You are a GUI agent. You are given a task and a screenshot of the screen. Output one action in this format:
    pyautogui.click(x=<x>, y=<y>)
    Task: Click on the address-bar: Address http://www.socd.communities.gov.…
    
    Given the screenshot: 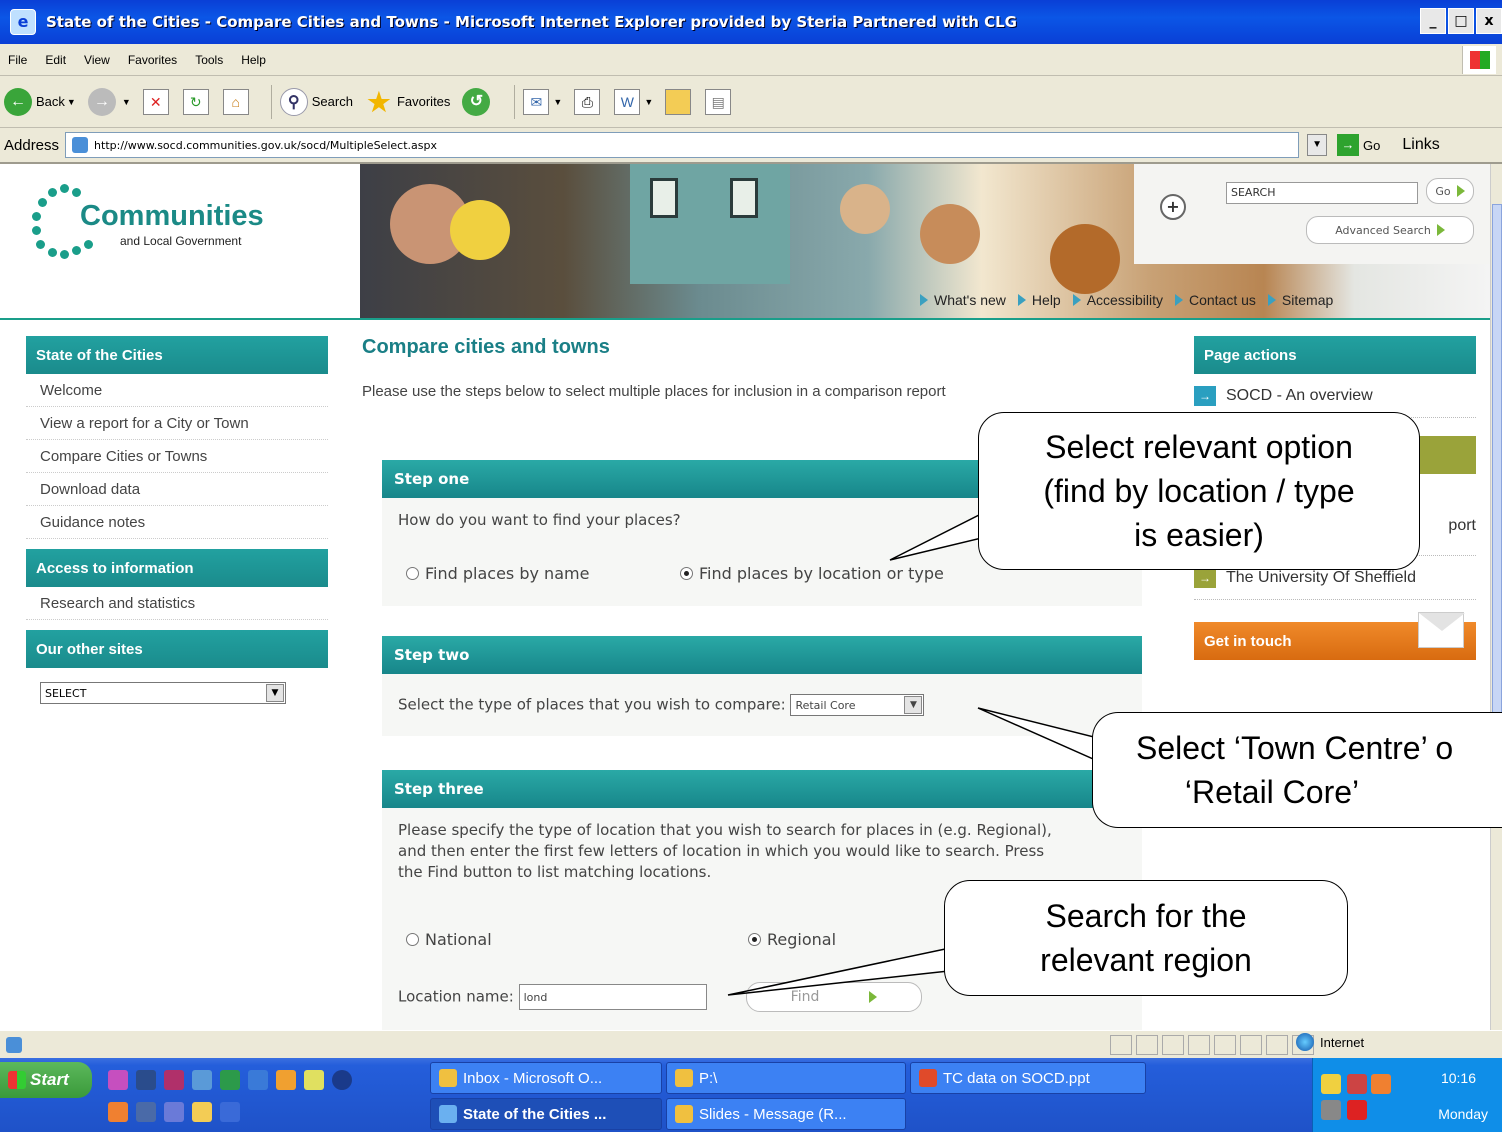 What is the action you would take?
    pyautogui.click(x=751, y=146)
    